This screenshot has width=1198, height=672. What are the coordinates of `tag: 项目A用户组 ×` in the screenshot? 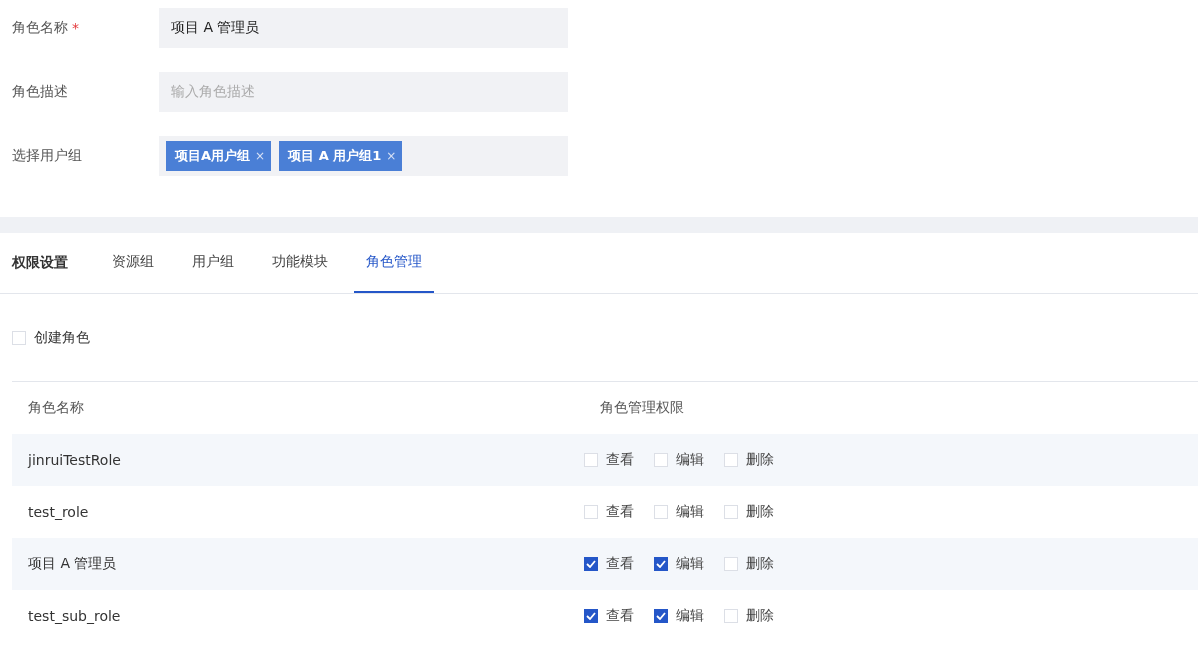 It's located at (219, 156).